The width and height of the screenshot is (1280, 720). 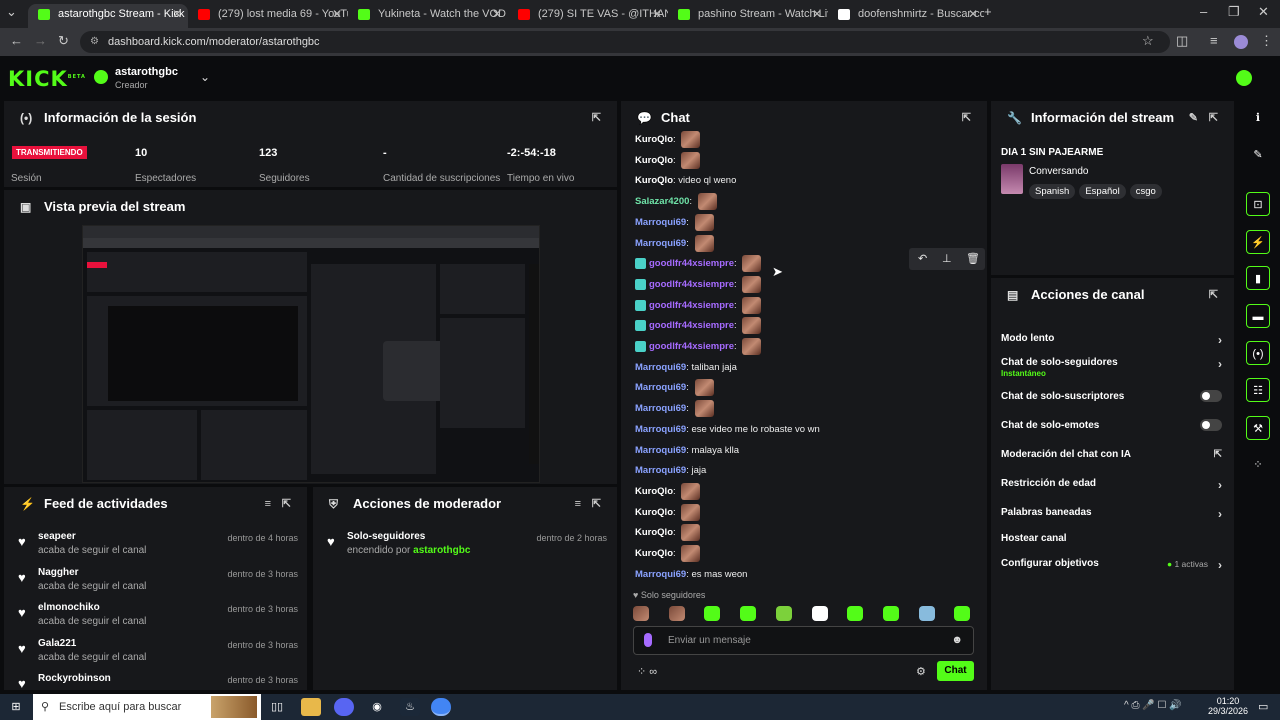 I want to click on settings-gear-icon: ⚙, so click(x=921, y=671).